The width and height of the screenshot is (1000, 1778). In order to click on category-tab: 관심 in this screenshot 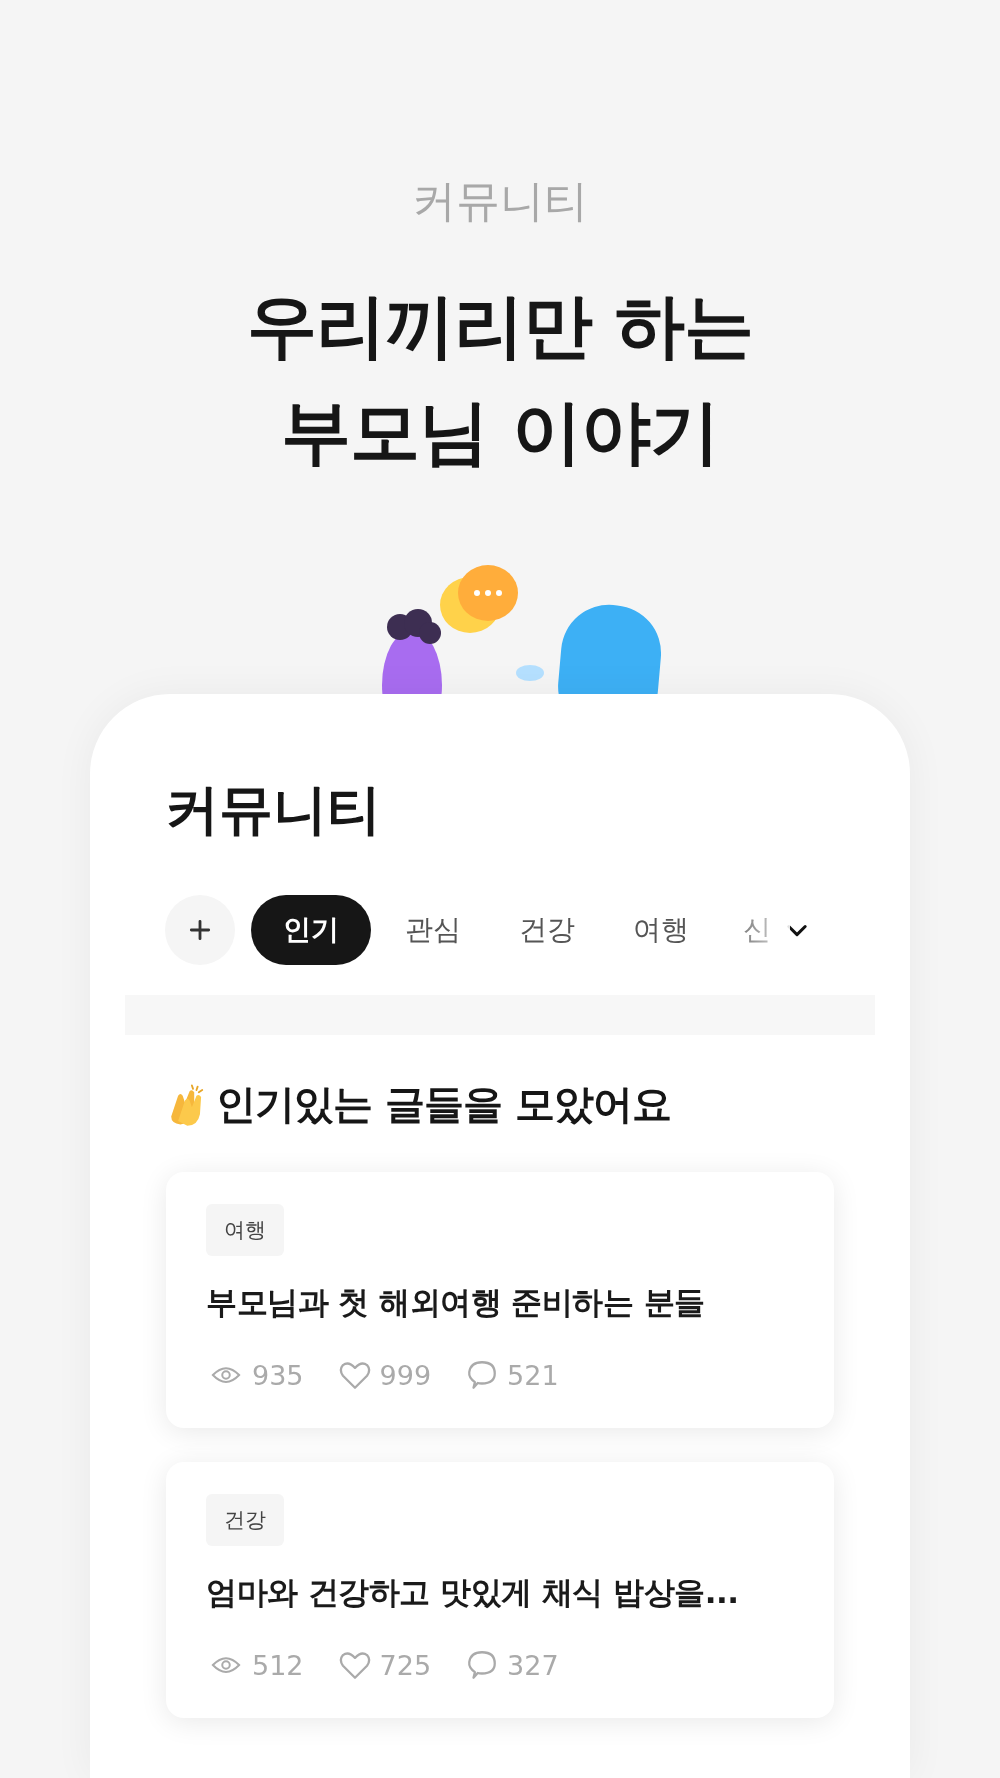, I will do `click(433, 930)`.